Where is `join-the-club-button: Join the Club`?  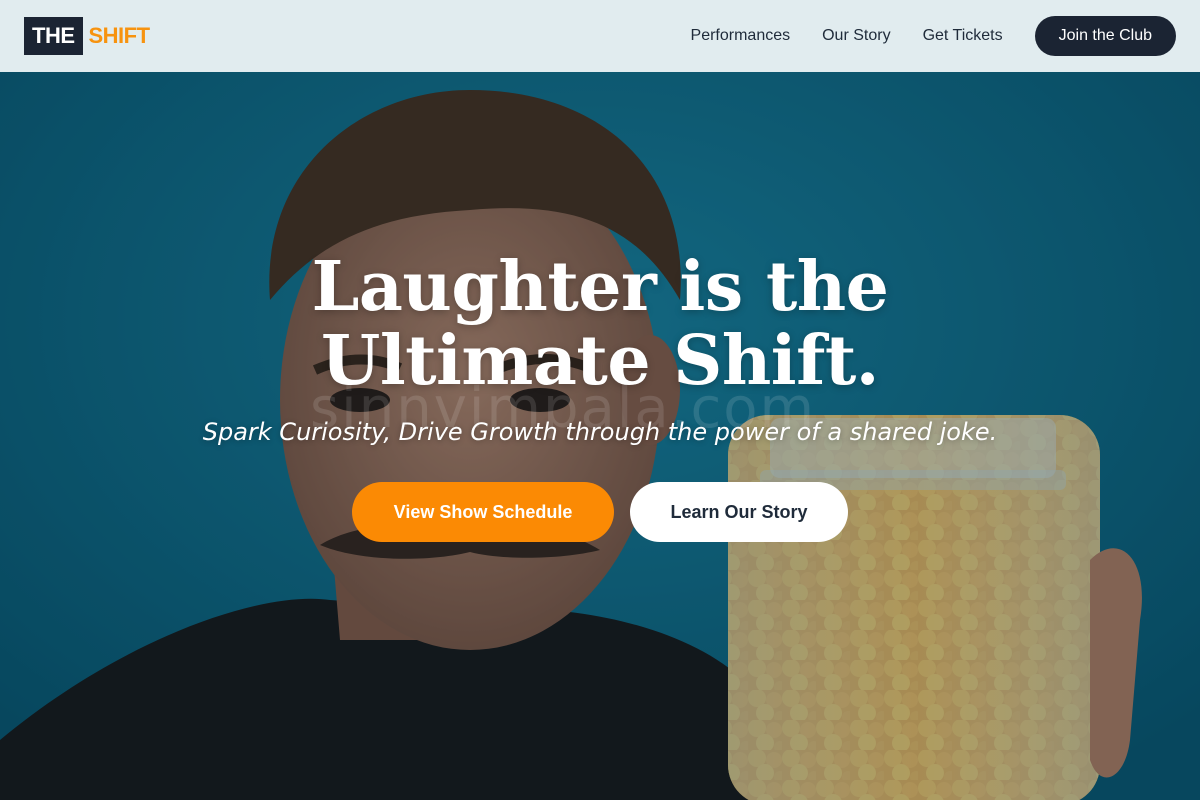
join-the-club-button: Join the Club is located at coordinates (1105, 36).